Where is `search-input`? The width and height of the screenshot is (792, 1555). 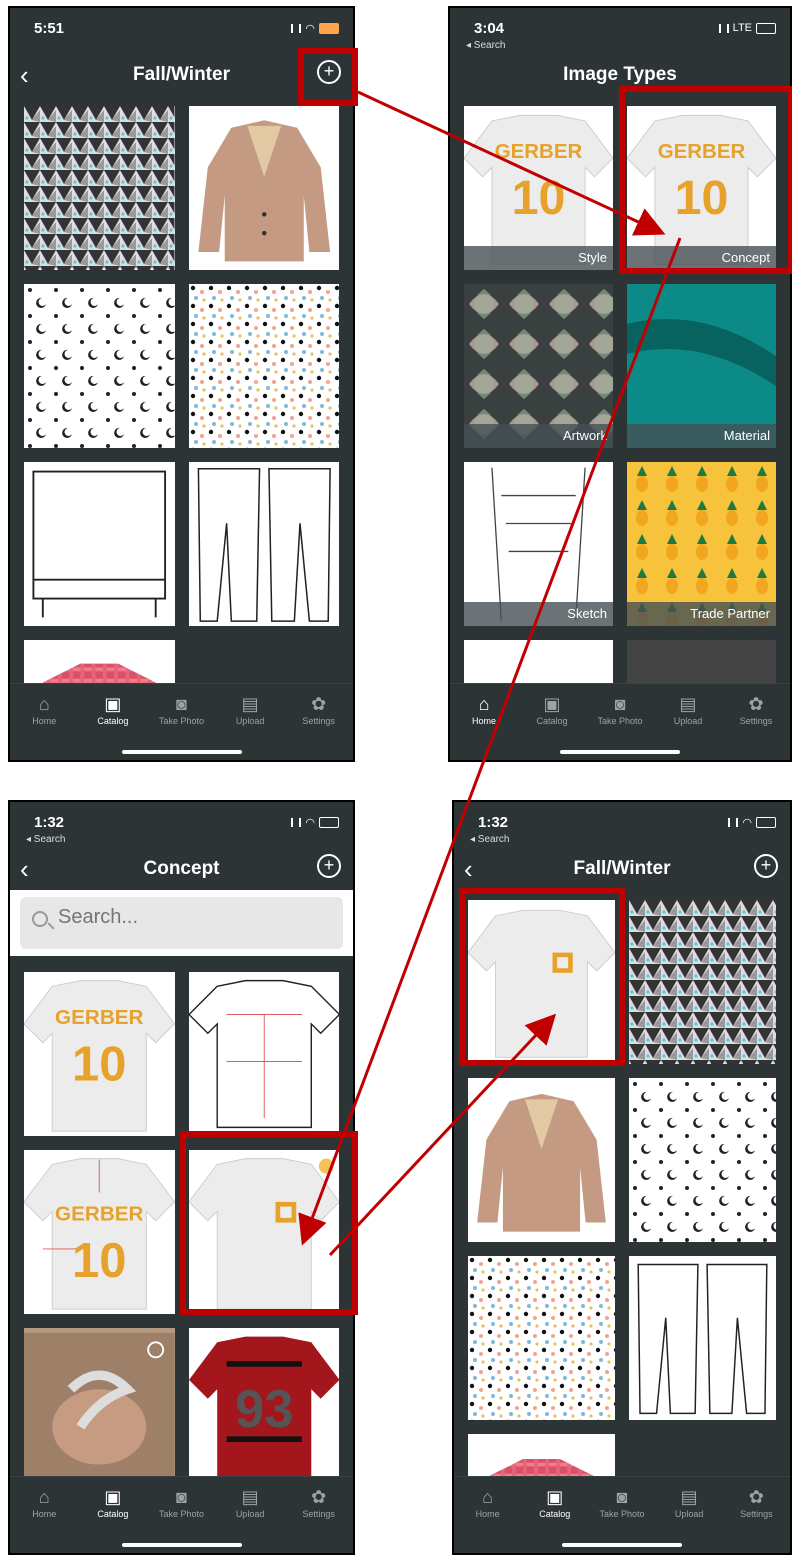 search-input is located at coordinates (183, 917).